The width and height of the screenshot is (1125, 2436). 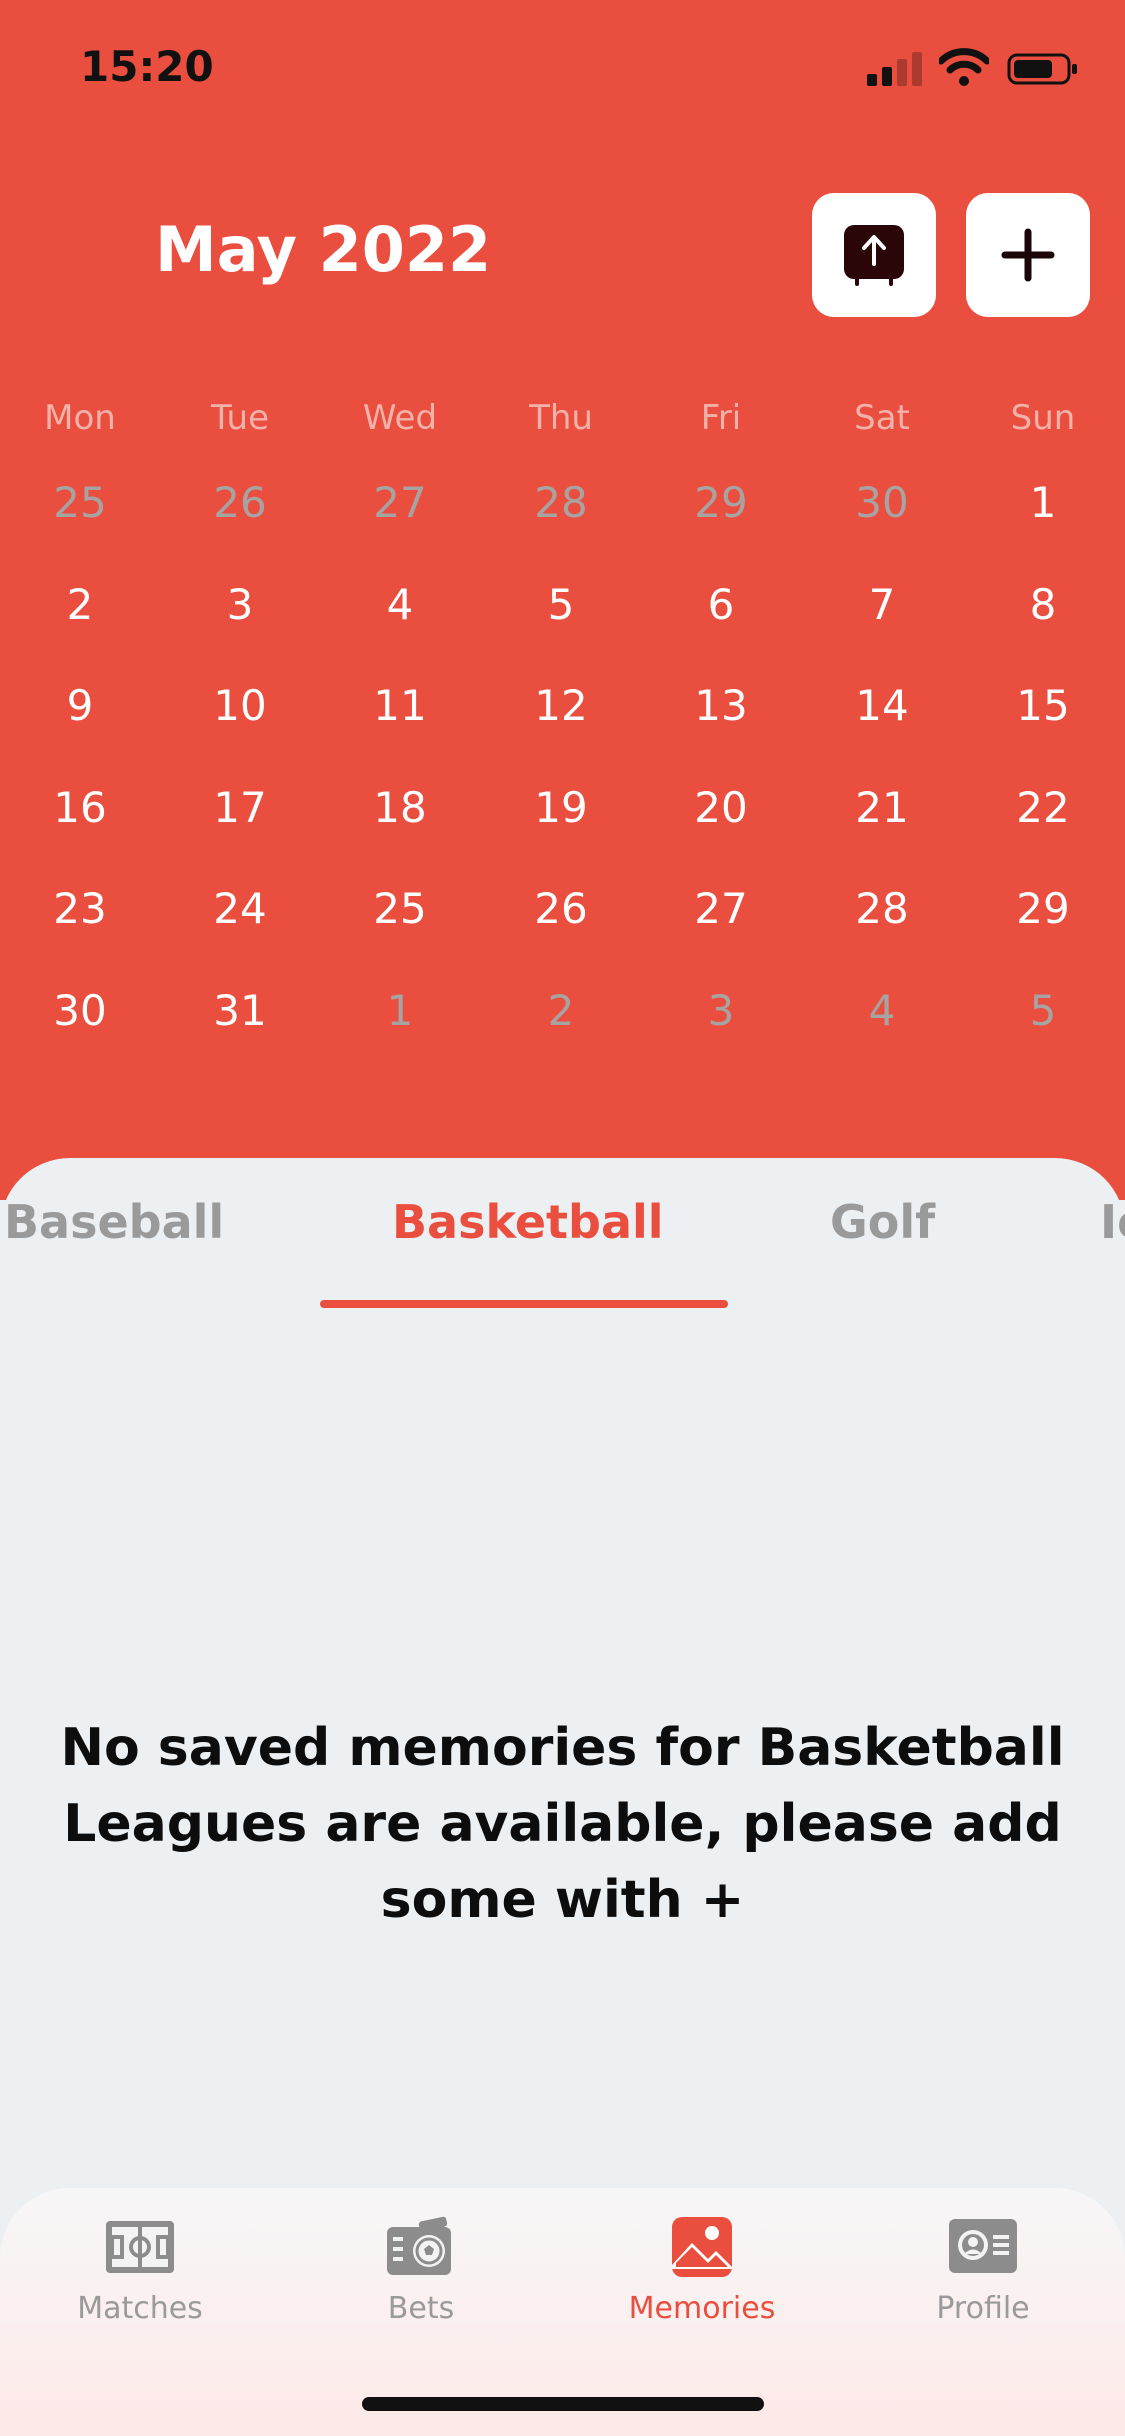 What do you see at coordinates (882, 705) in the screenshot?
I see `calendar-day: 14` at bounding box center [882, 705].